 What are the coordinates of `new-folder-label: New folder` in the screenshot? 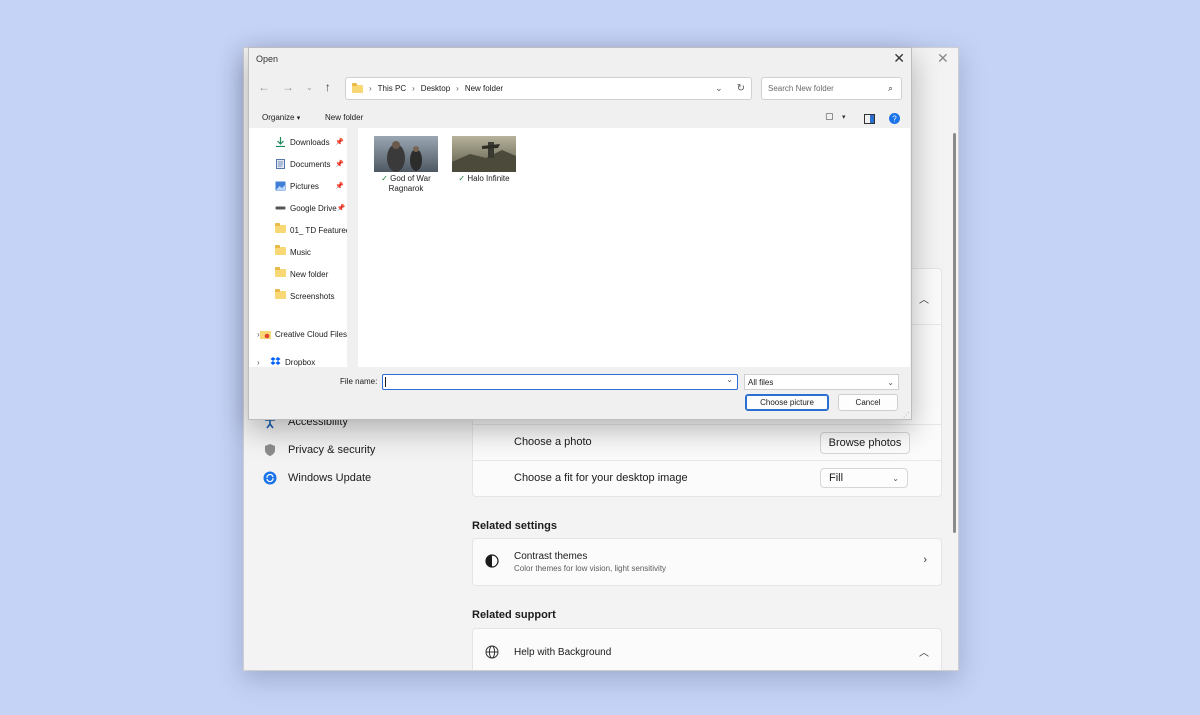 It's located at (344, 117).